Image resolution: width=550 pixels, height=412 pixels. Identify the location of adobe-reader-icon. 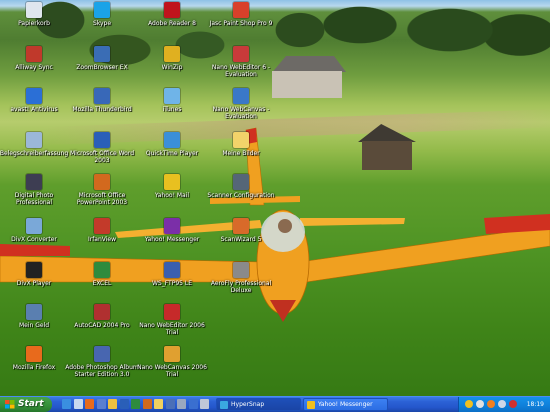
(172, 10).